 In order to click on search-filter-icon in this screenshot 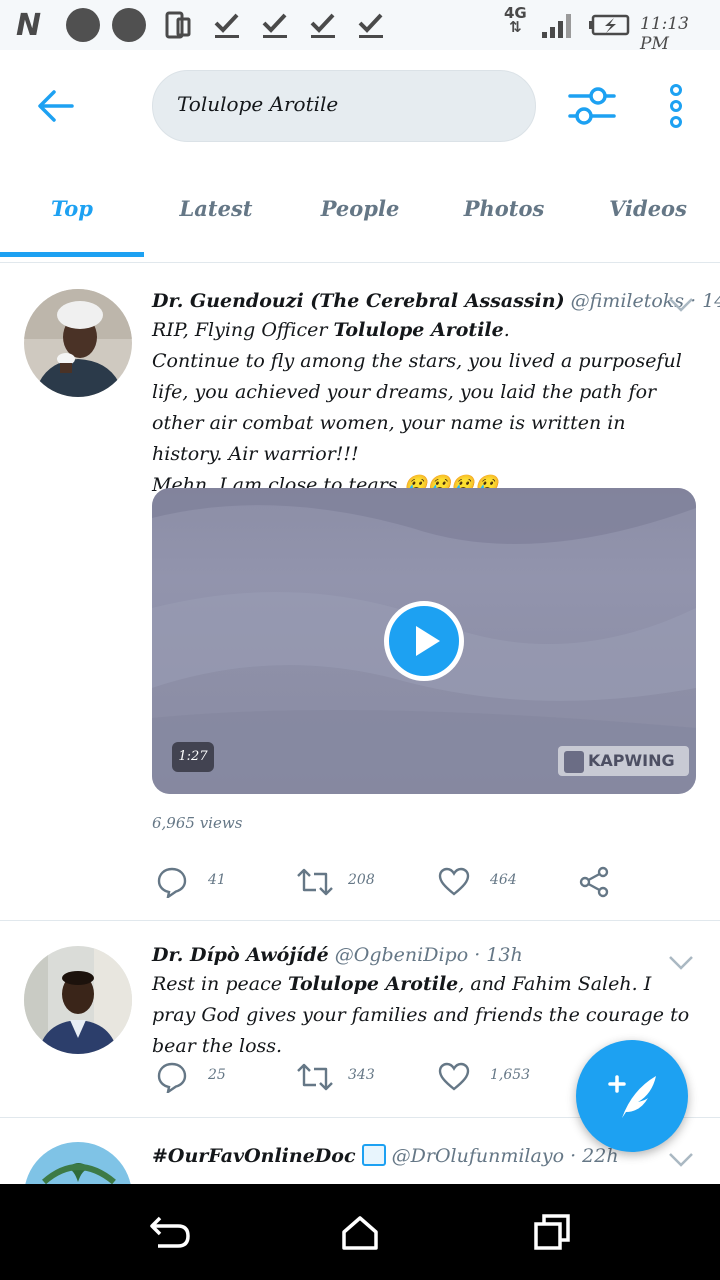, I will do `click(592, 106)`.